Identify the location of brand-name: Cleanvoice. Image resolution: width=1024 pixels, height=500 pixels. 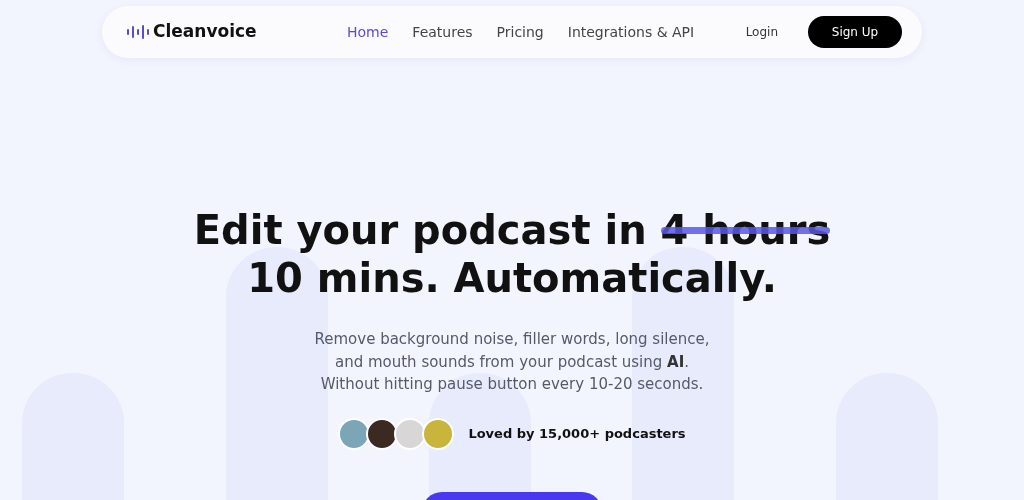
(205, 32).